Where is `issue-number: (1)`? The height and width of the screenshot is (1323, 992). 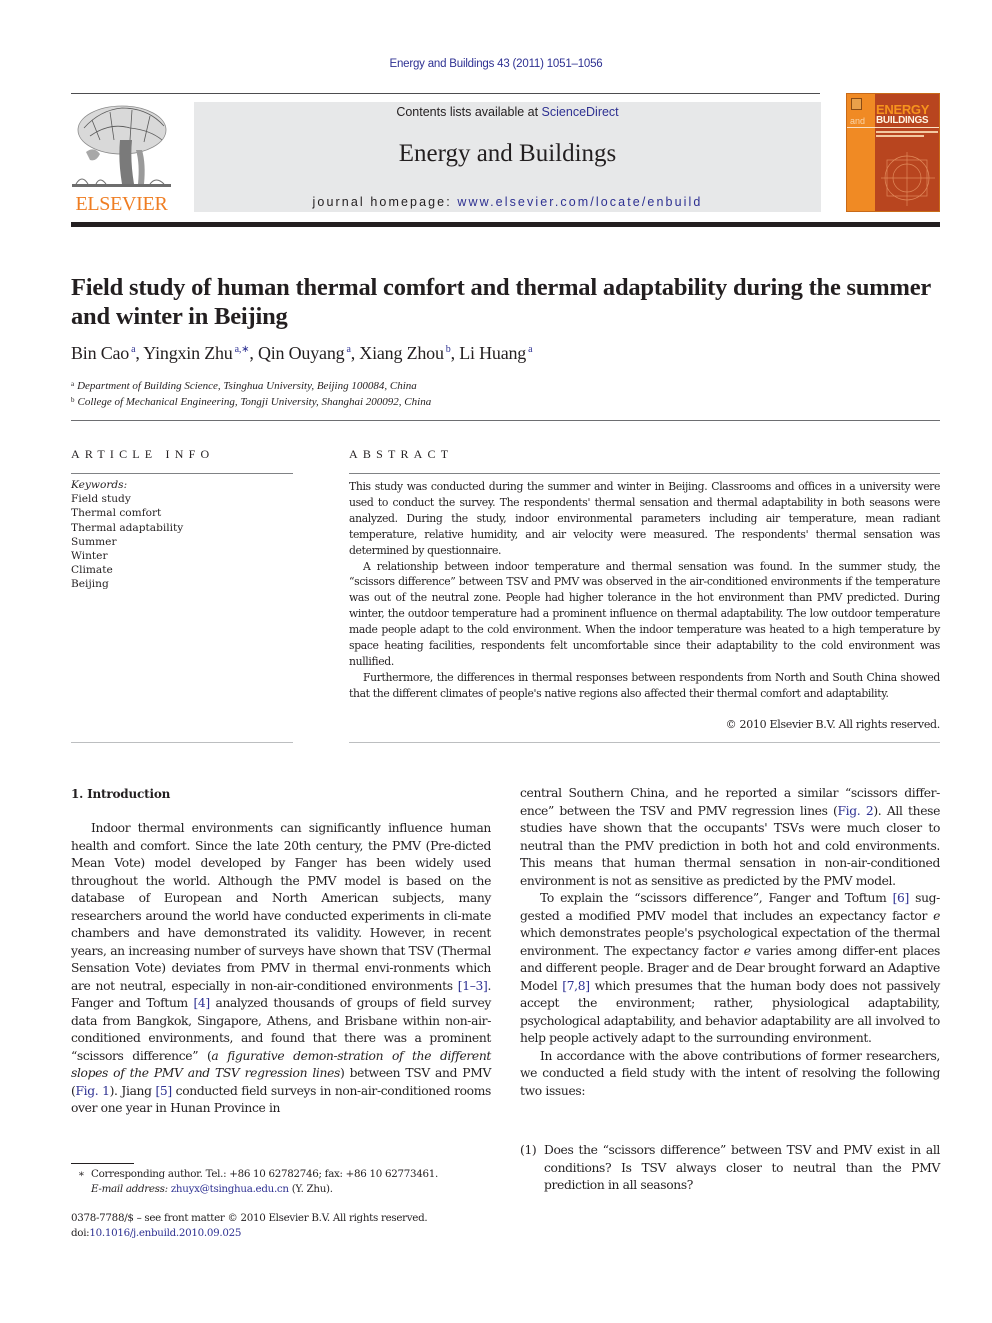 issue-number: (1) is located at coordinates (528, 1150).